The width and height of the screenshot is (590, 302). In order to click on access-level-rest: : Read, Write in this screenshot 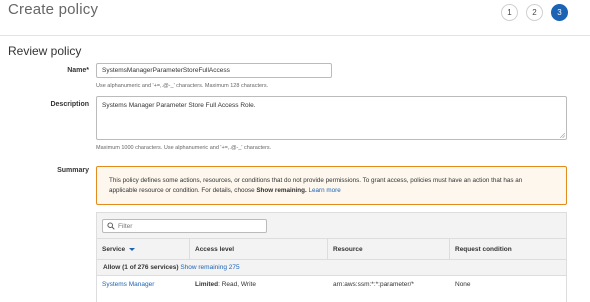, I will do `click(237, 284)`.